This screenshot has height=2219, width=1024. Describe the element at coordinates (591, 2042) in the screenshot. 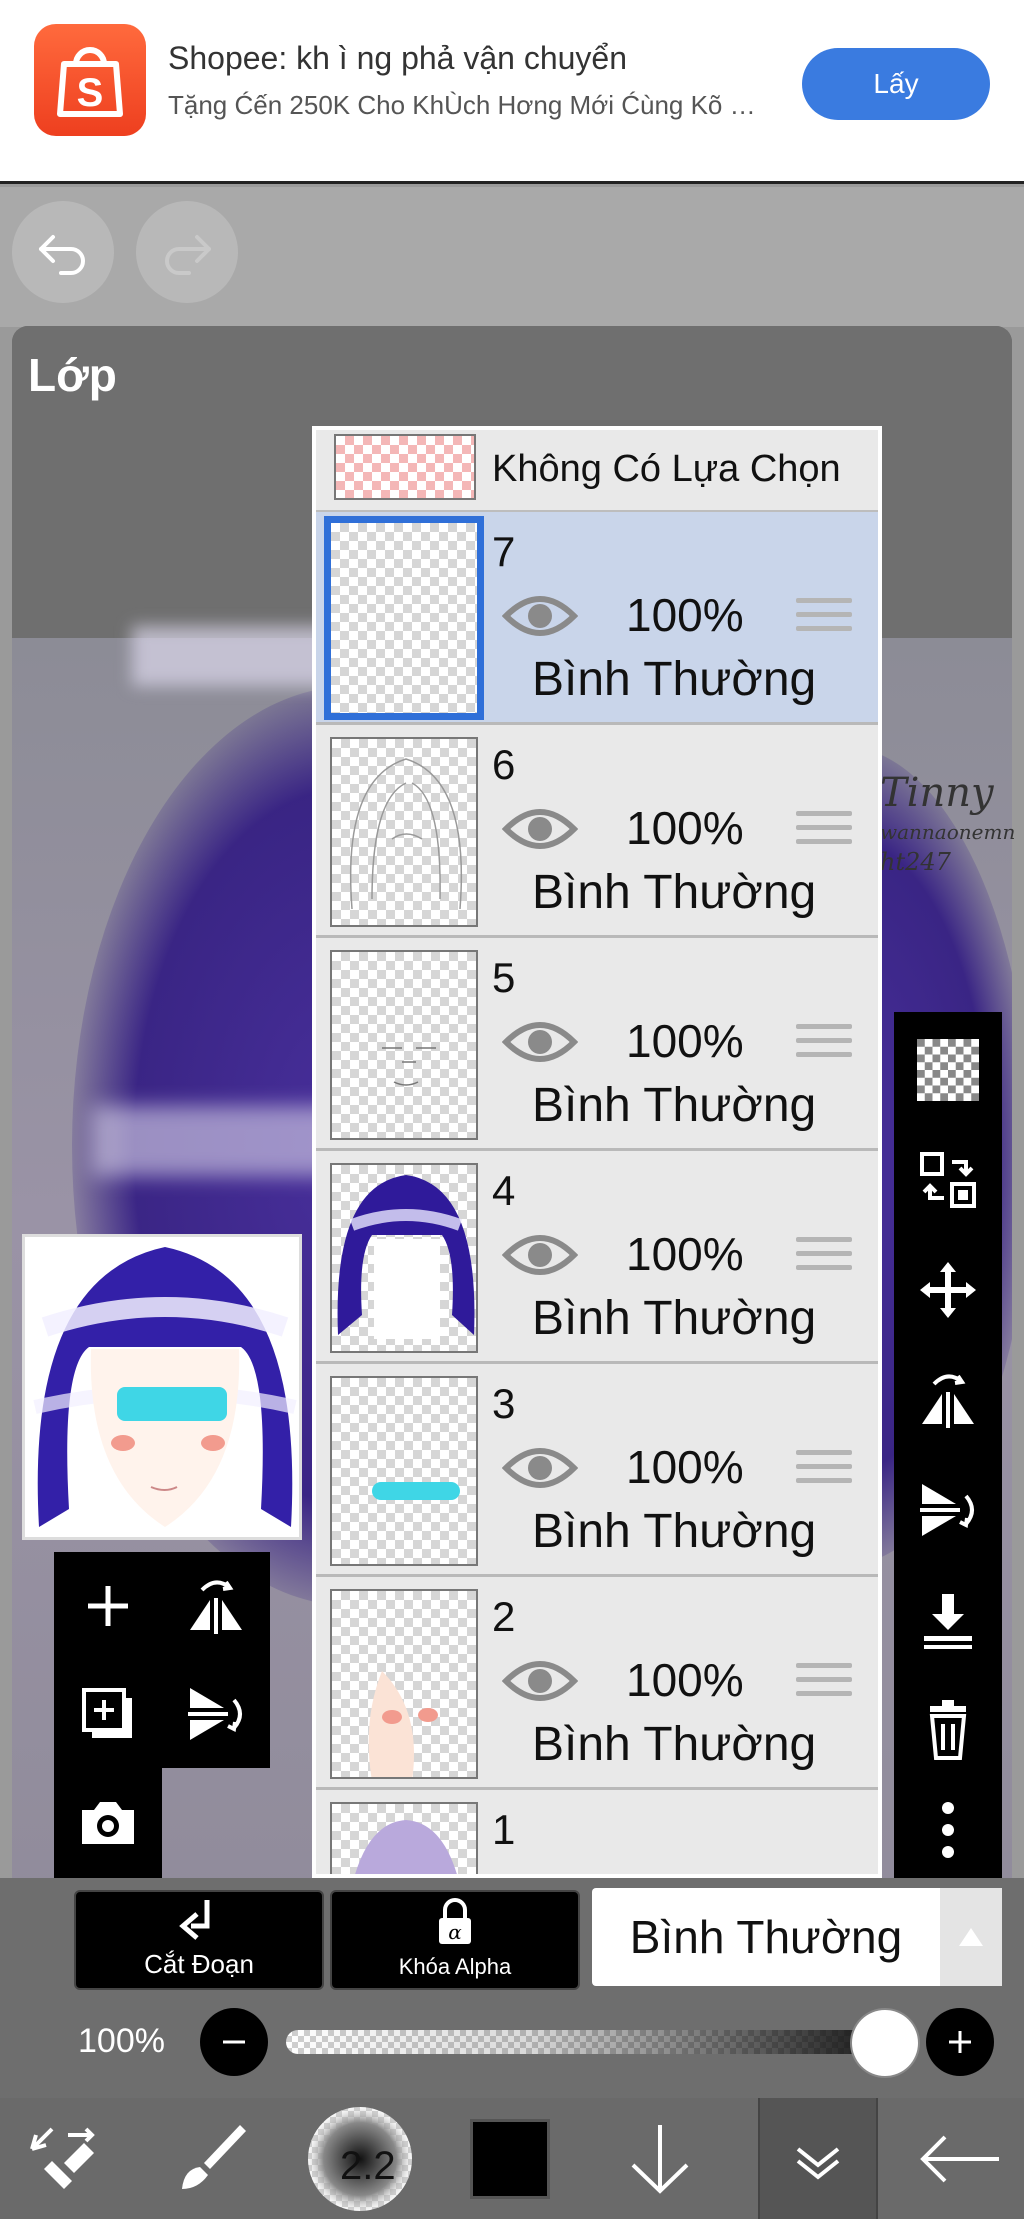

I see `opacity-slider-track` at that location.